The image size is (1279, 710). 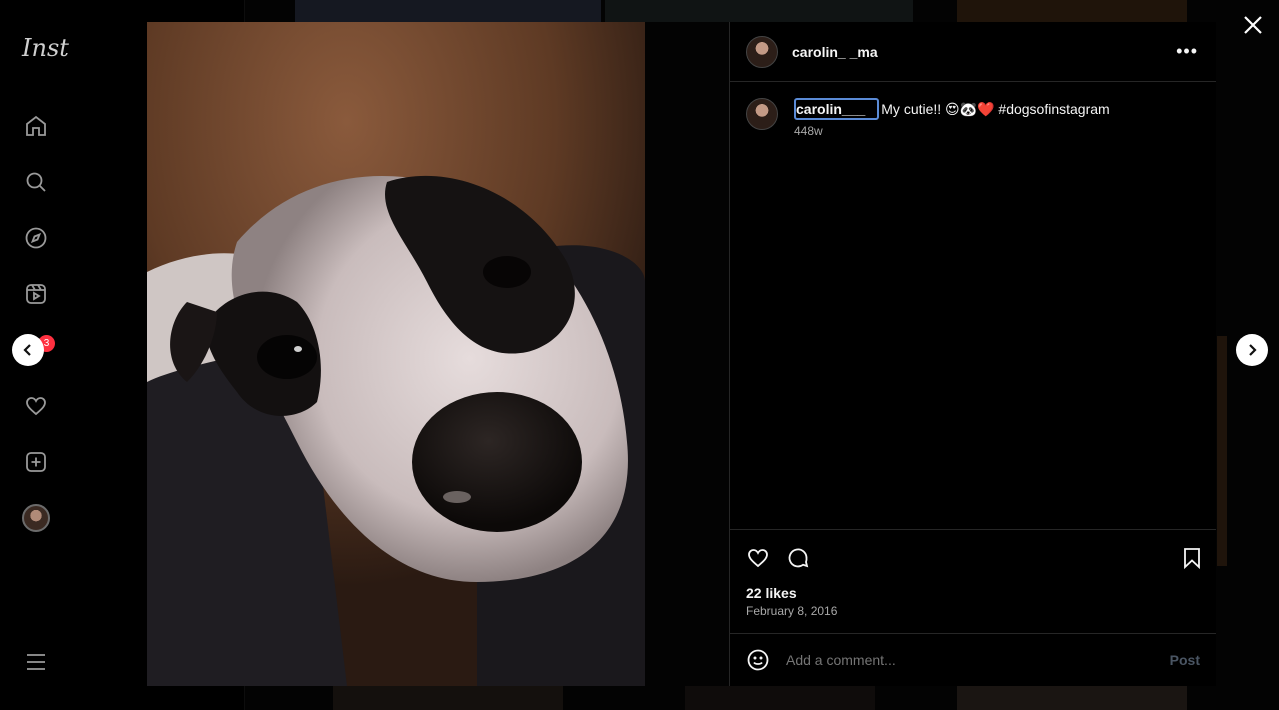 What do you see at coordinates (762, 51) in the screenshot?
I see `author-avatar` at bounding box center [762, 51].